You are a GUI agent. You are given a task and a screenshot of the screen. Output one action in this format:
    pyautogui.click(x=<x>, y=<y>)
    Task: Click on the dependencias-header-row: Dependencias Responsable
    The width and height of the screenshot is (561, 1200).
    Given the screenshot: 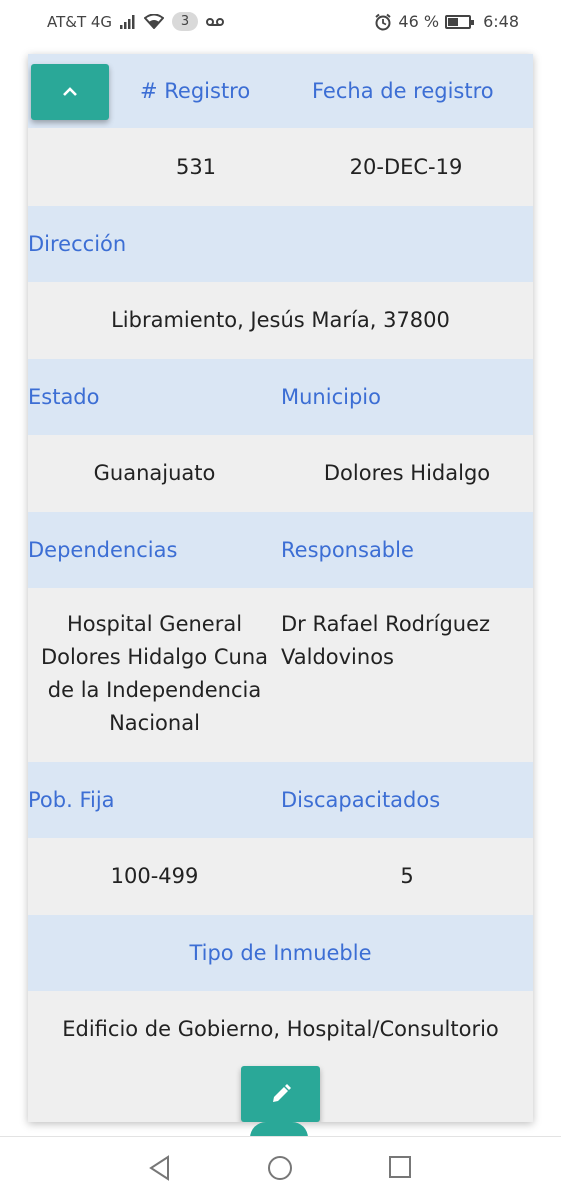 What is the action you would take?
    pyautogui.click(x=280, y=550)
    